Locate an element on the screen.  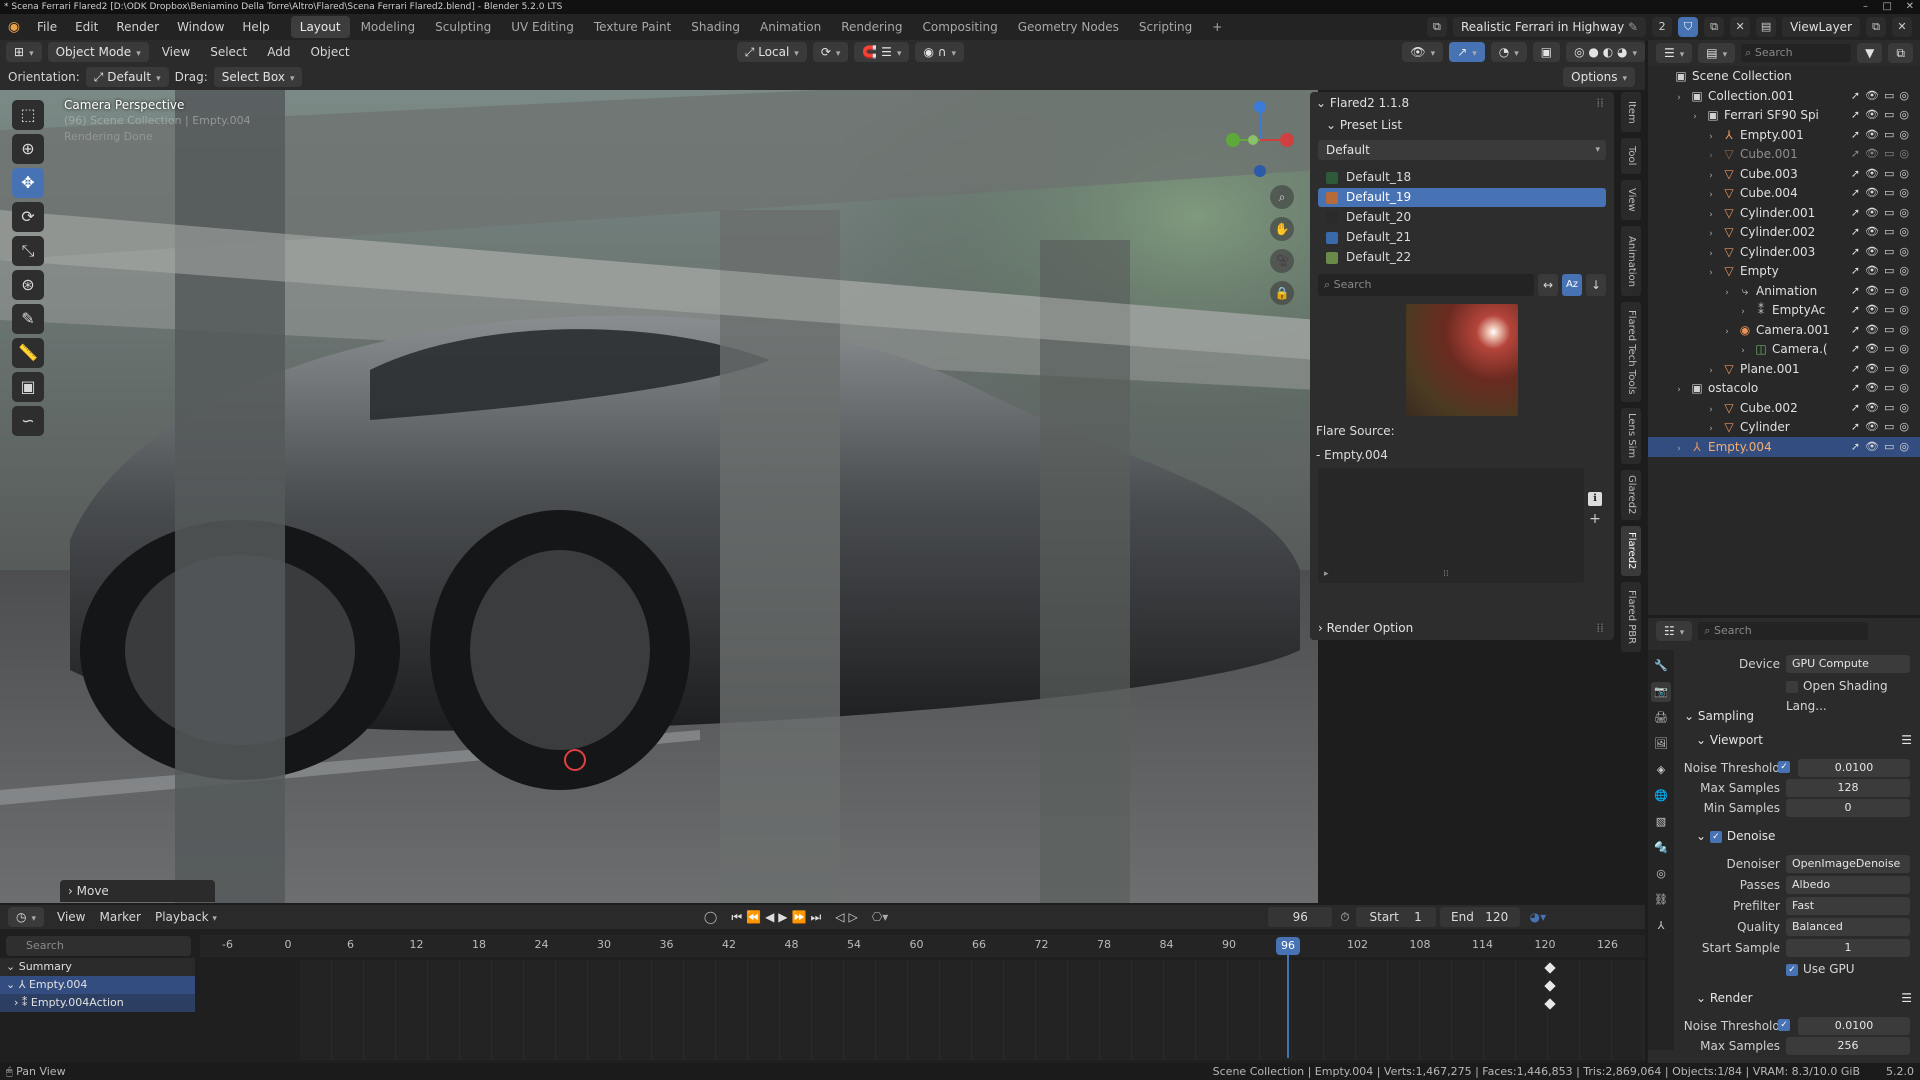
workspace-tab-layout: Layout is located at coordinates (320, 27).